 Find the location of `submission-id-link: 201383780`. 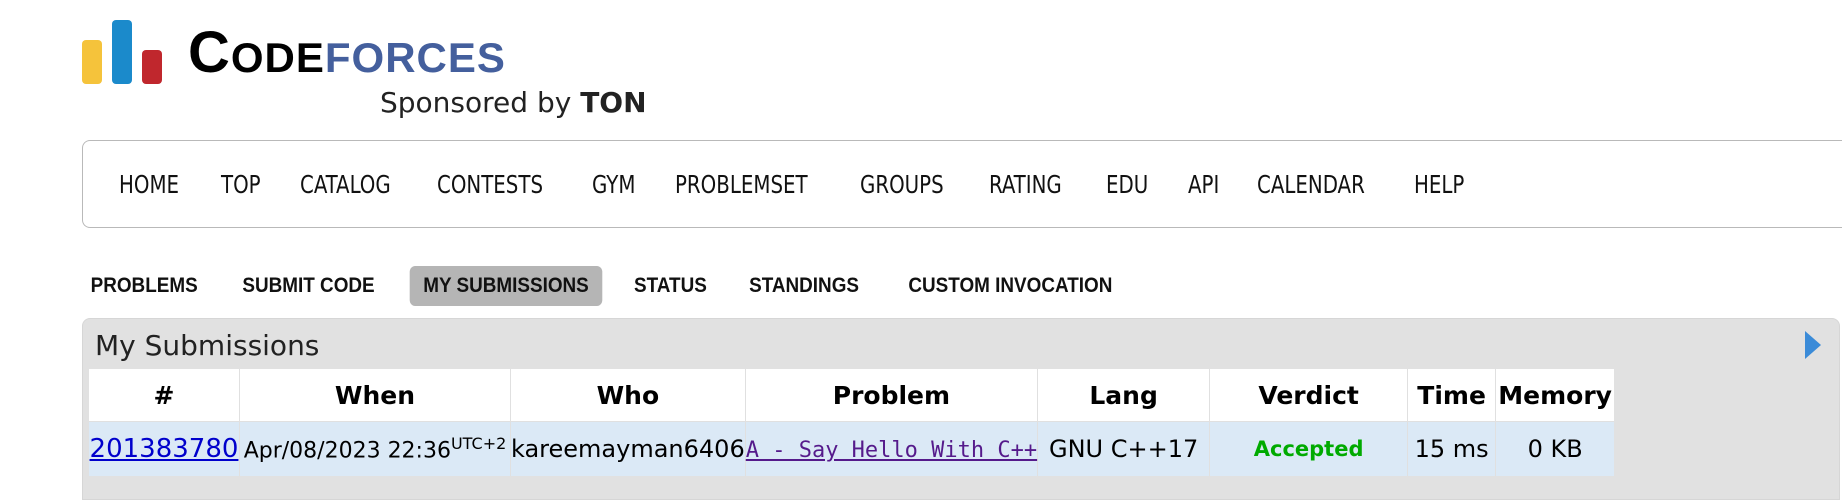

submission-id-link: 201383780 is located at coordinates (164, 449).